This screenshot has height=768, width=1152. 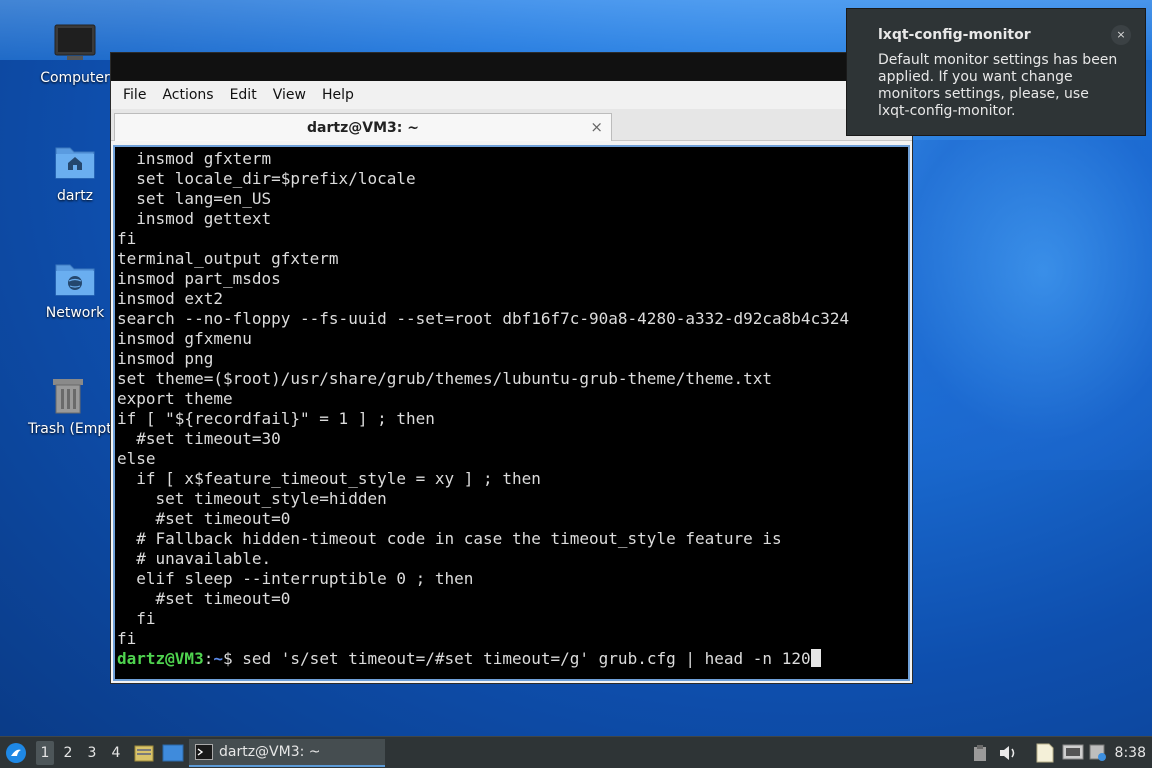 What do you see at coordinates (68, 396) in the screenshot?
I see `trash-icon` at bounding box center [68, 396].